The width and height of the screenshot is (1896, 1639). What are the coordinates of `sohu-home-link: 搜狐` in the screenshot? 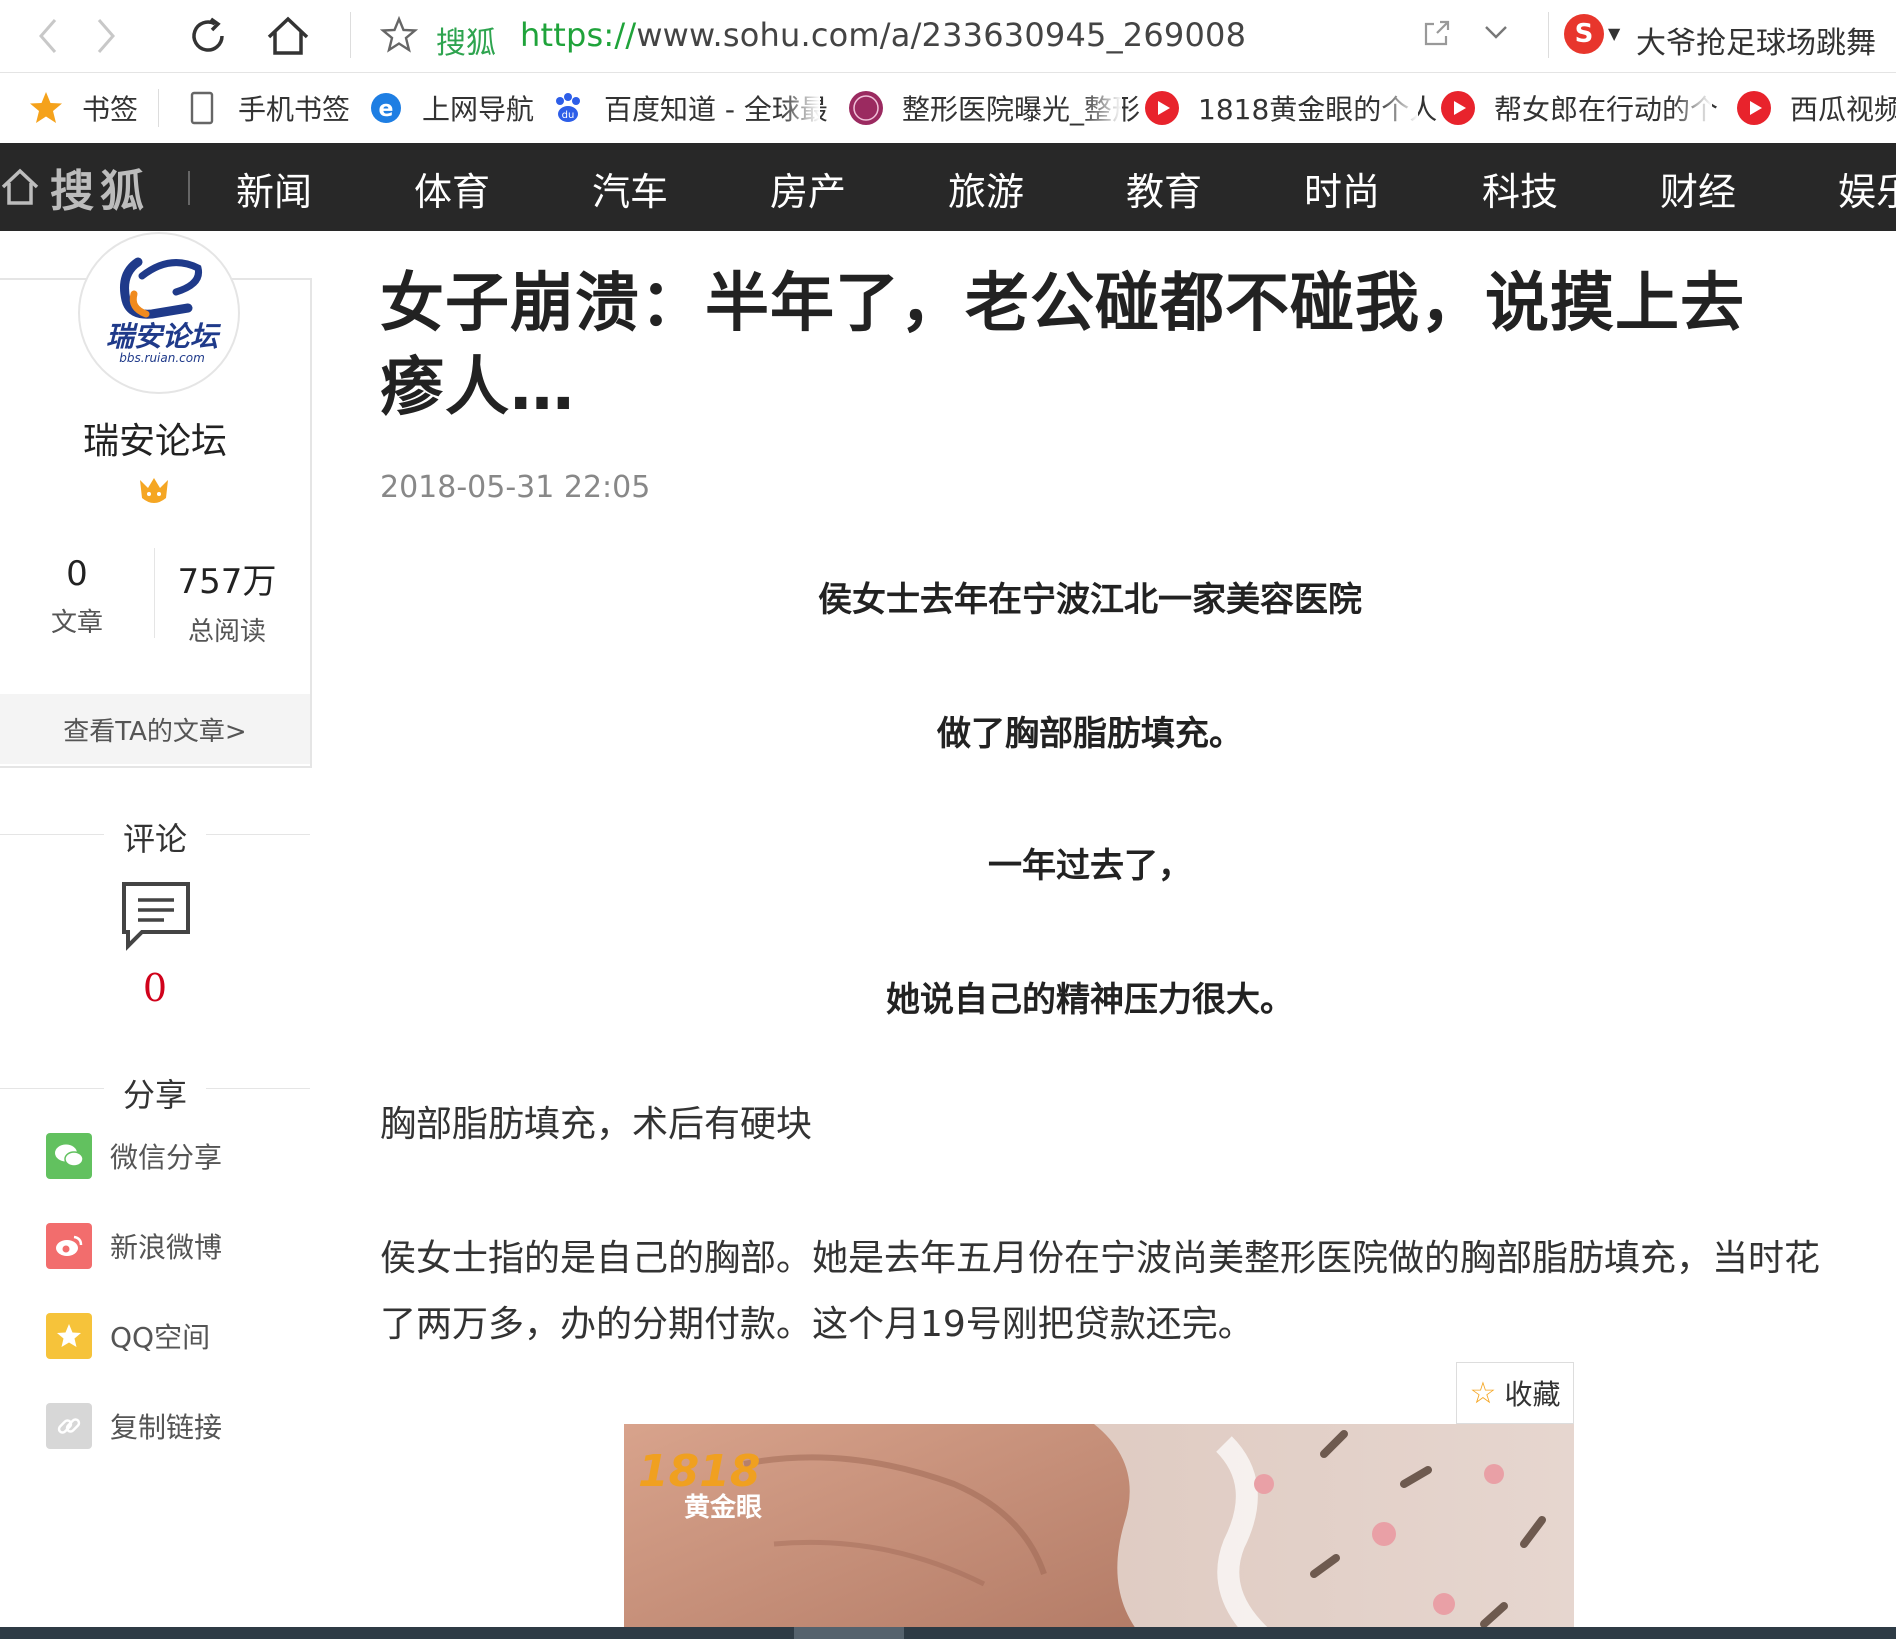 It's located at (75, 189).